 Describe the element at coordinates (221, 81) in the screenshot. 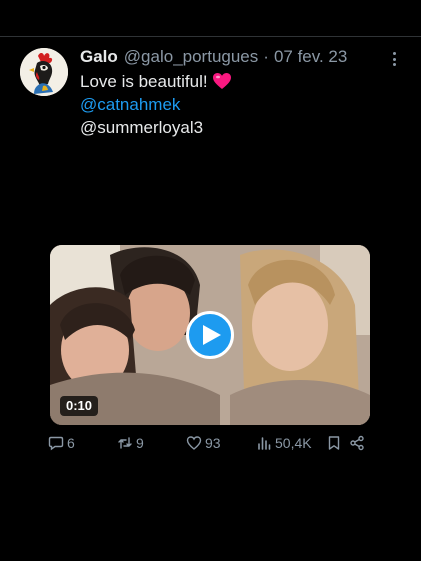

I see `heart-emoji-icon` at that location.